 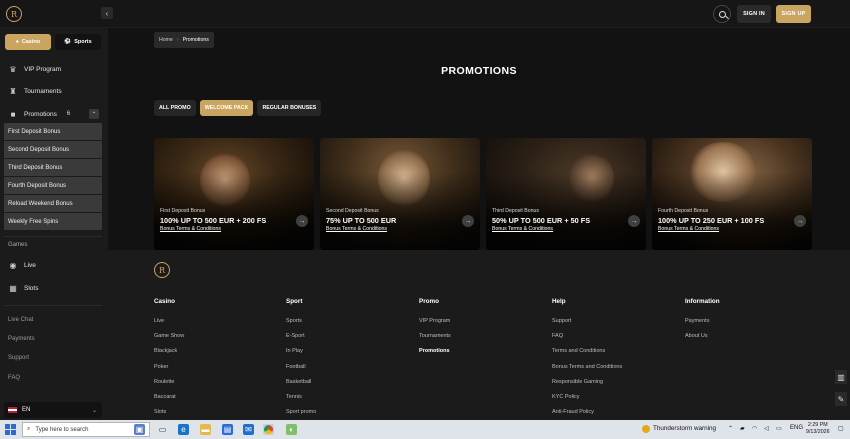 I want to click on sidebar-collapse-button: ‹, so click(x=107, y=13).